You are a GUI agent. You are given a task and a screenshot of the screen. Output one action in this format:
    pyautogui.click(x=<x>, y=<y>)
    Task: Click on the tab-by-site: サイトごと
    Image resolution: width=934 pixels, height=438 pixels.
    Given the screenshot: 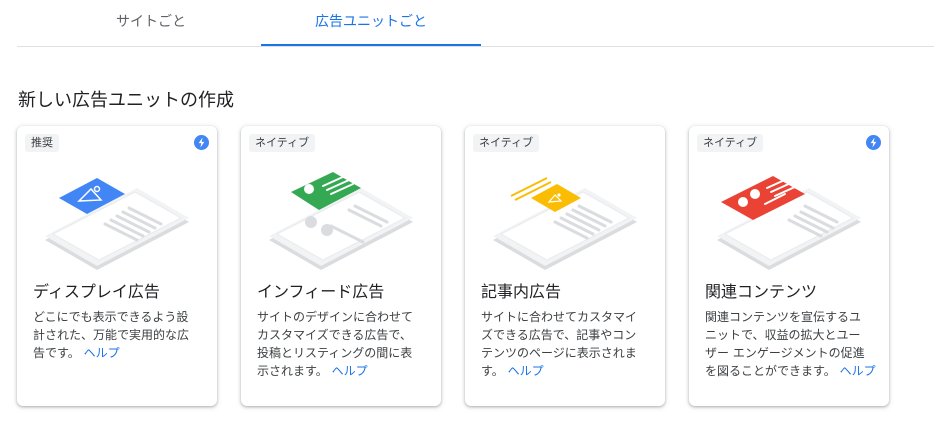 What is the action you would take?
    pyautogui.click(x=151, y=22)
    